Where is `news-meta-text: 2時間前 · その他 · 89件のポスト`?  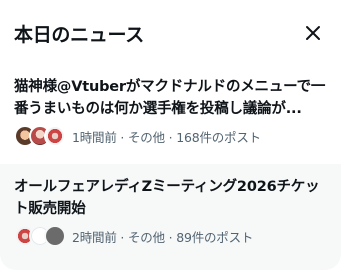 news-meta-text: 2時間前 · その他 · 89件のポスト is located at coordinates (163, 237).